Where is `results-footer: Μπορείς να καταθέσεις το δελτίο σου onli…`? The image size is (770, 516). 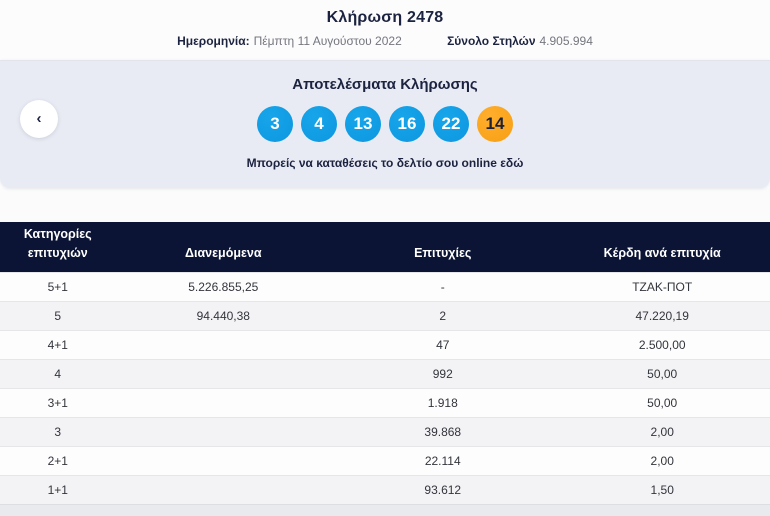
results-footer: Μπορείς να καταθέσεις το δελτίο σου onli… is located at coordinates (385, 163).